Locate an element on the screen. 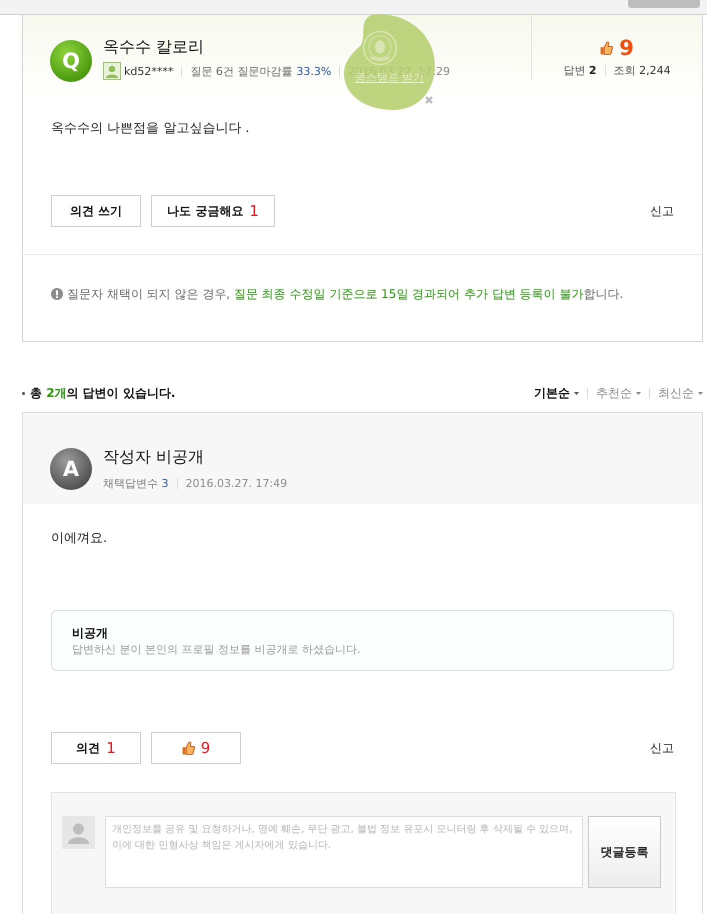  adopted-answer-count: 채택답변수 3 is located at coordinates (135, 483).